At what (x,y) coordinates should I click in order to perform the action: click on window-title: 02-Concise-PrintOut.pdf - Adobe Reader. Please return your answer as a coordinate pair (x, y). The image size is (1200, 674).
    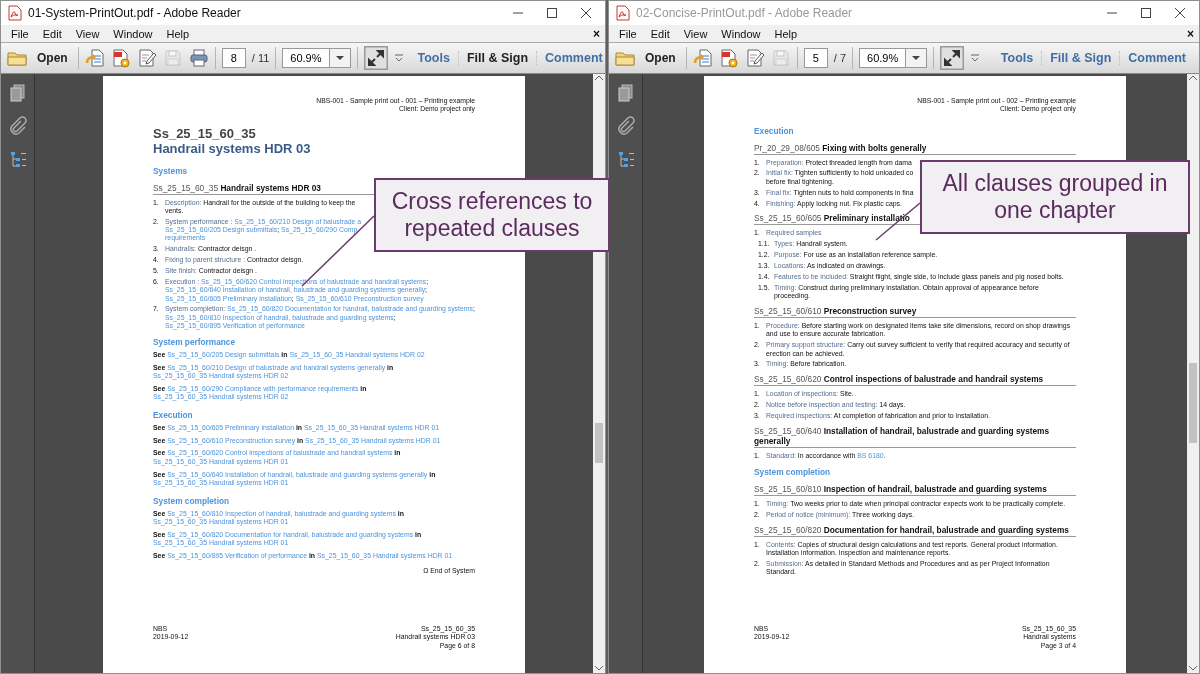
    Looking at the image, I should click on (744, 13).